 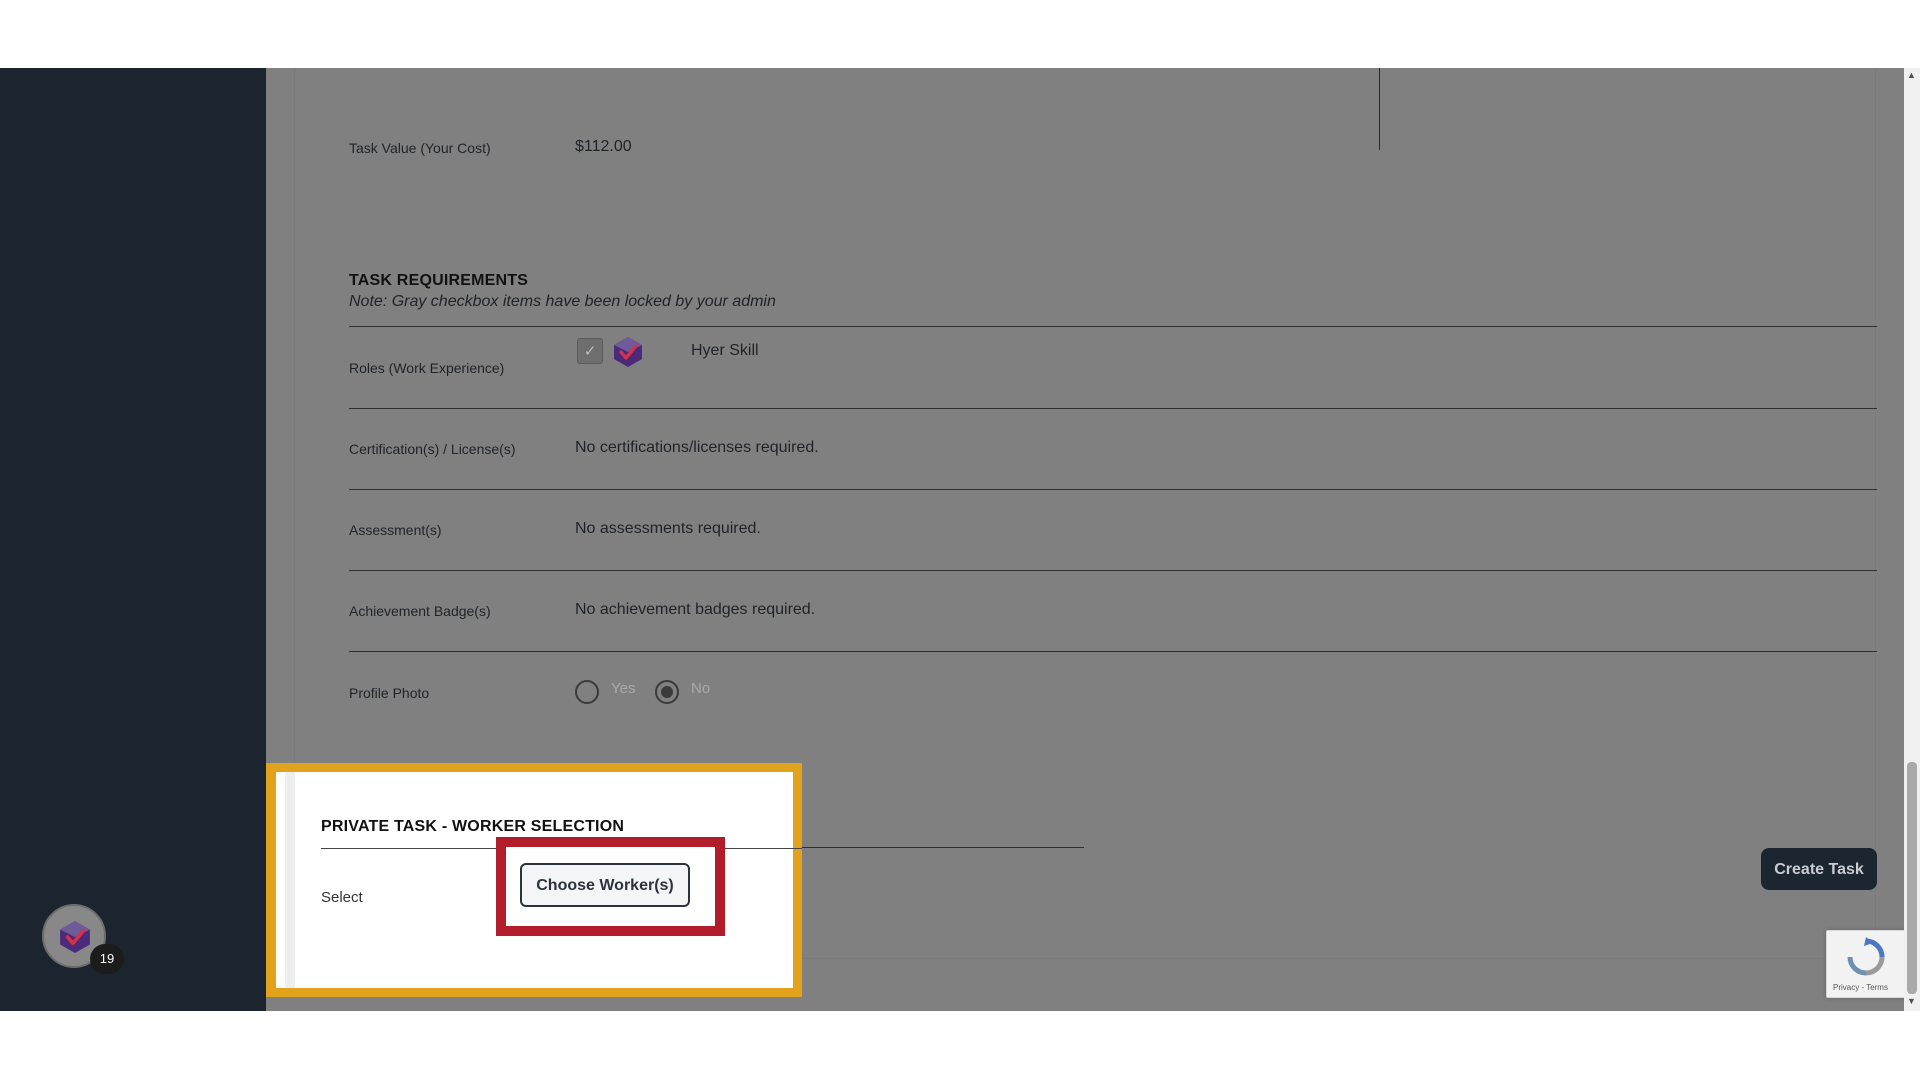 What do you see at coordinates (395, 530) in the screenshot?
I see `assessments-label: Assessment(s)` at bounding box center [395, 530].